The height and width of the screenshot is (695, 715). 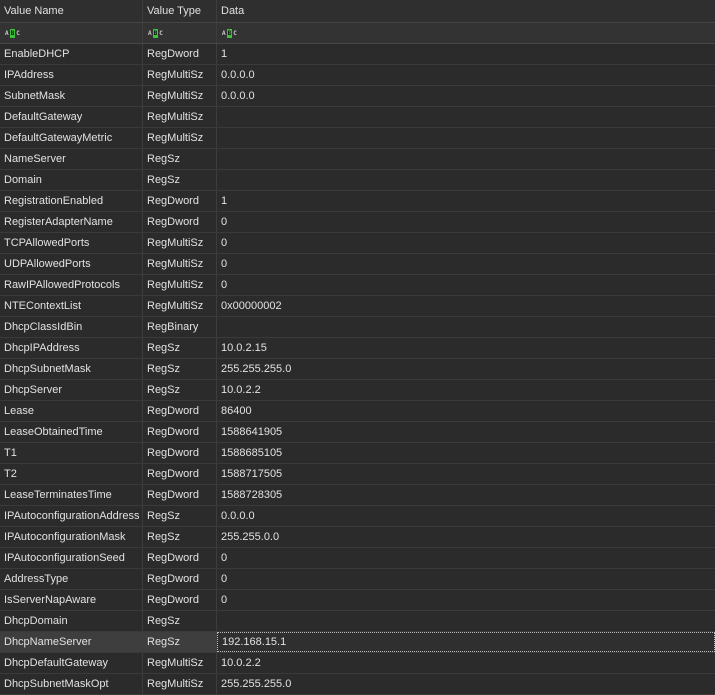 I want to click on data-cell: 1588685105, so click(x=466, y=453).